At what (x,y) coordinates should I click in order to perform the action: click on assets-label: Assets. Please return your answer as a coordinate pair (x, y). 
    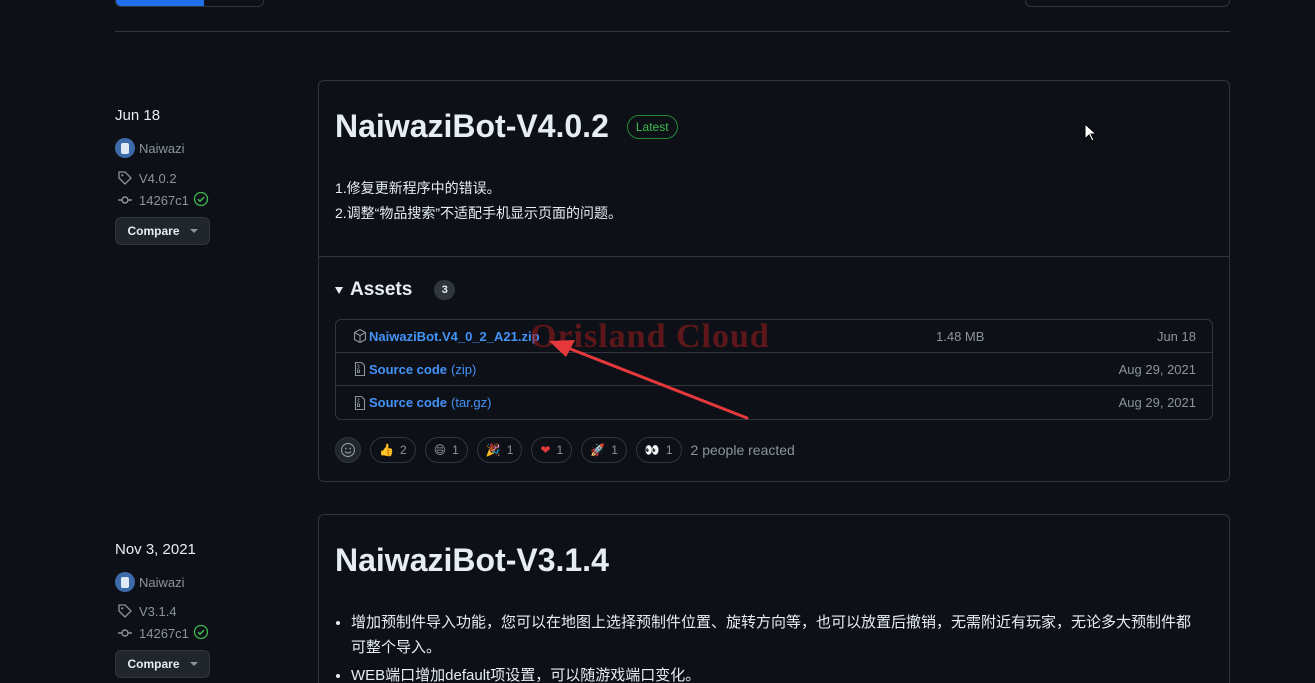
    Looking at the image, I should click on (381, 290).